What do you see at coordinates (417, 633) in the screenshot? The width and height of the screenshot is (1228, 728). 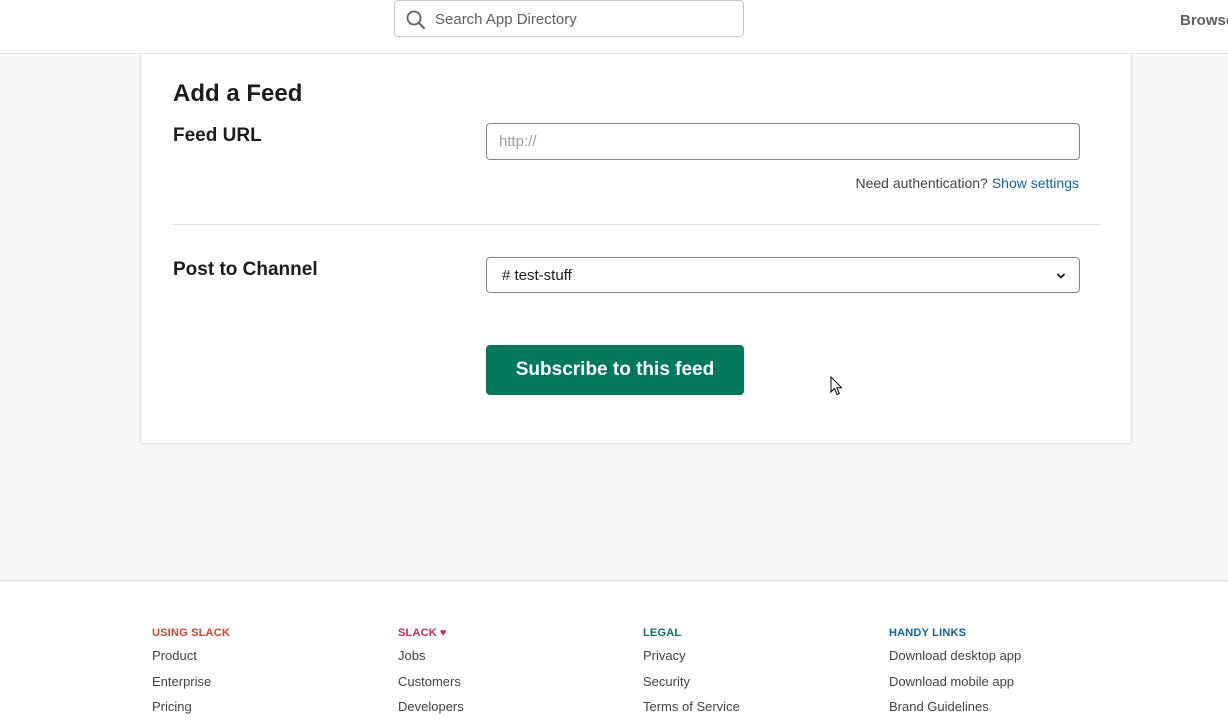 I see `footer-heading: SLACK` at bounding box center [417, 633].